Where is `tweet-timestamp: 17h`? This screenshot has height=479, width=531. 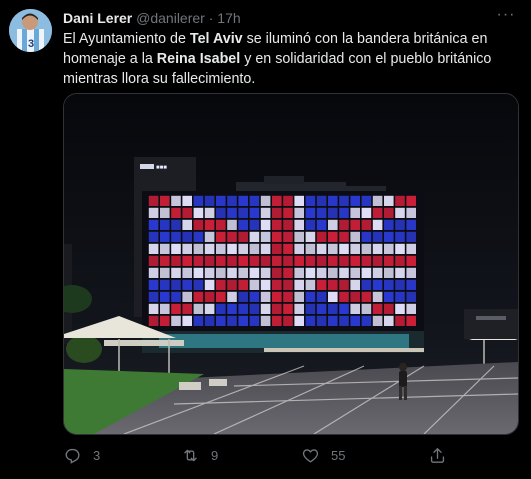
tweet-timestamp: 17h is located at coordinates (228, 18).